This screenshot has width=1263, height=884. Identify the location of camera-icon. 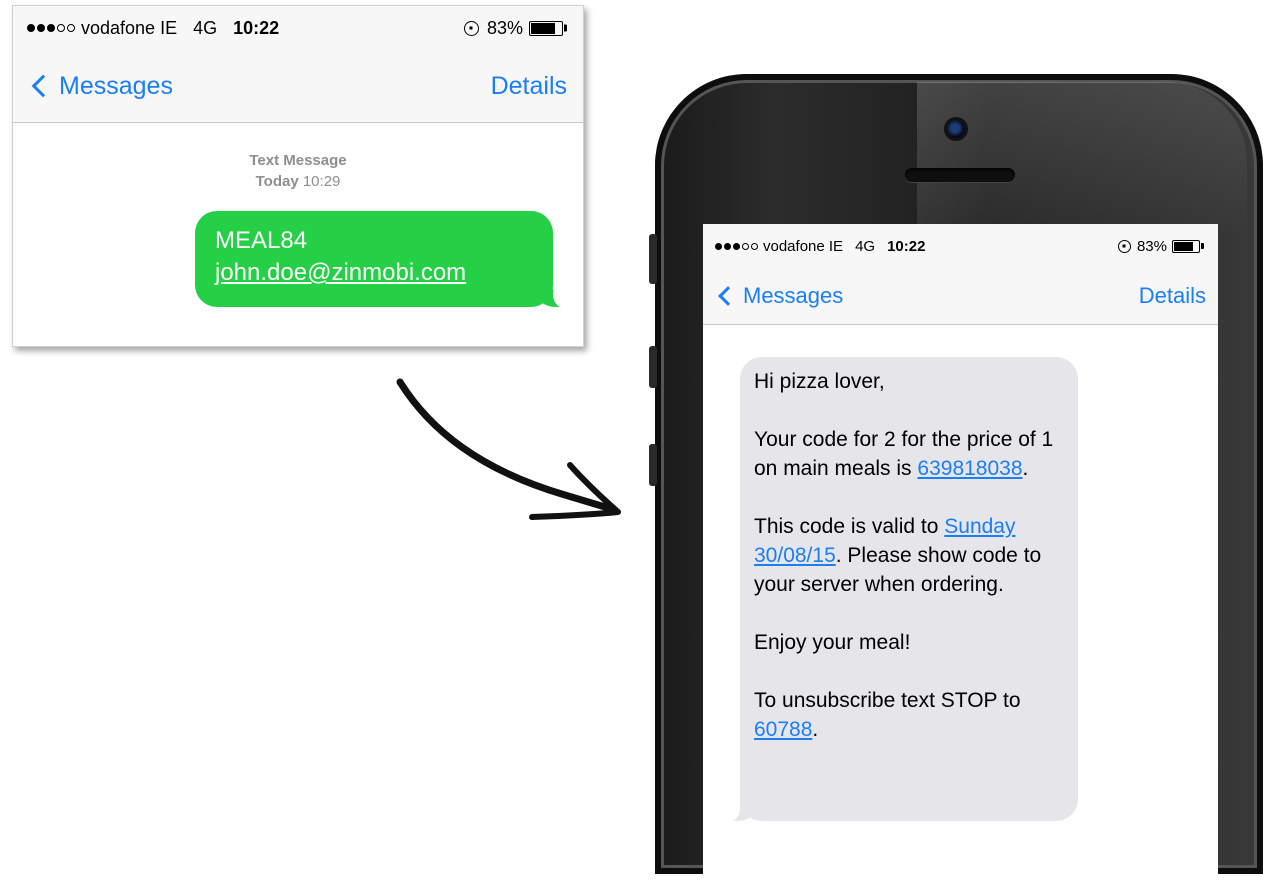
(956, 129).